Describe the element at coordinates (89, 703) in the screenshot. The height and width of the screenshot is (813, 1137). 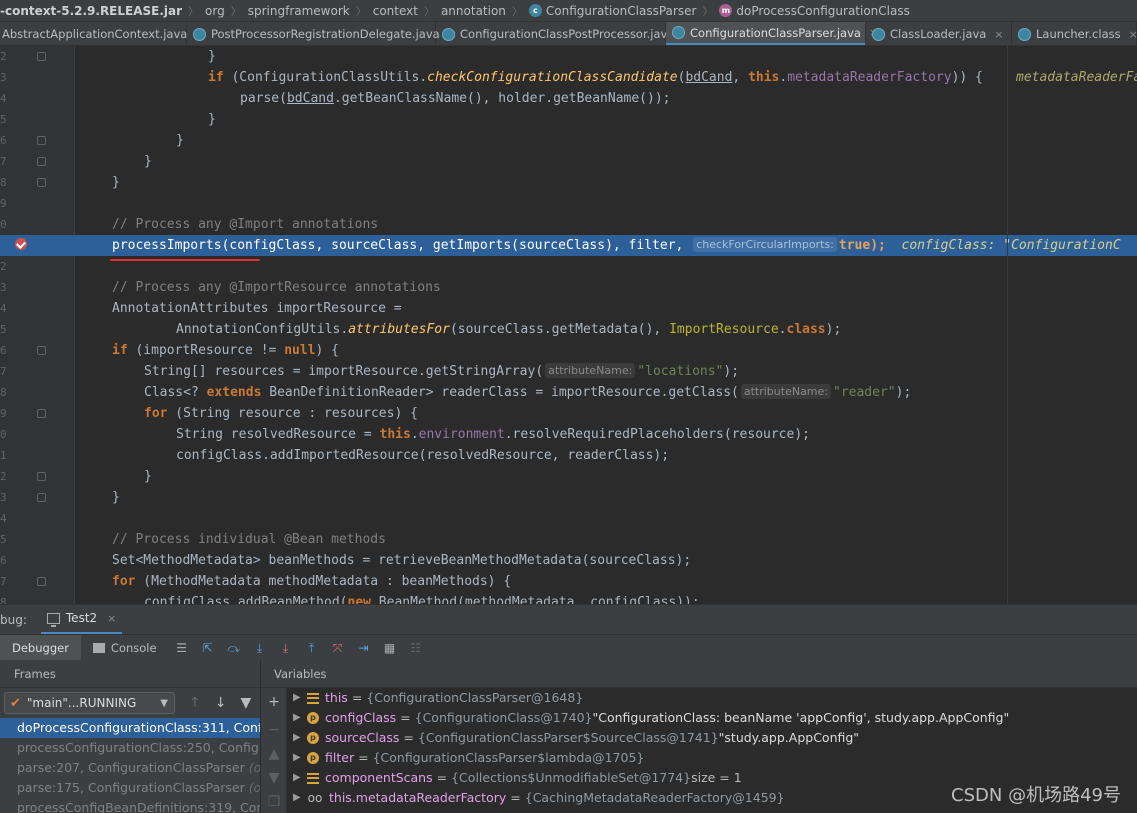
I see `thread-select: ✔ "main"...RUNNING ▼` at that location.